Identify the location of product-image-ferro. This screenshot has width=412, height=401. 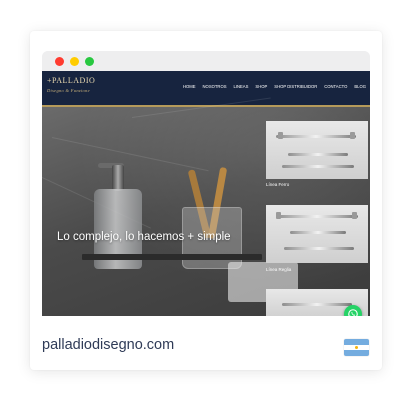
(317, 150).